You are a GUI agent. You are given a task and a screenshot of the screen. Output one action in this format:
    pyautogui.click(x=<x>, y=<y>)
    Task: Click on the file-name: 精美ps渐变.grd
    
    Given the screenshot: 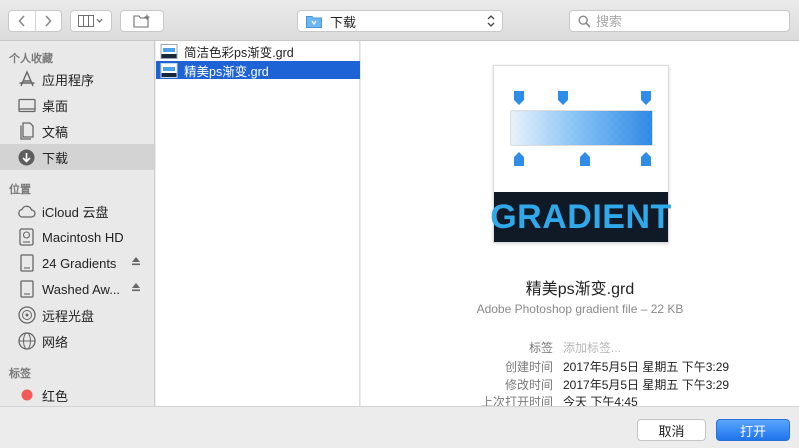 What is the action you would take?
    pyautogui.click(x=226, y=71)
    